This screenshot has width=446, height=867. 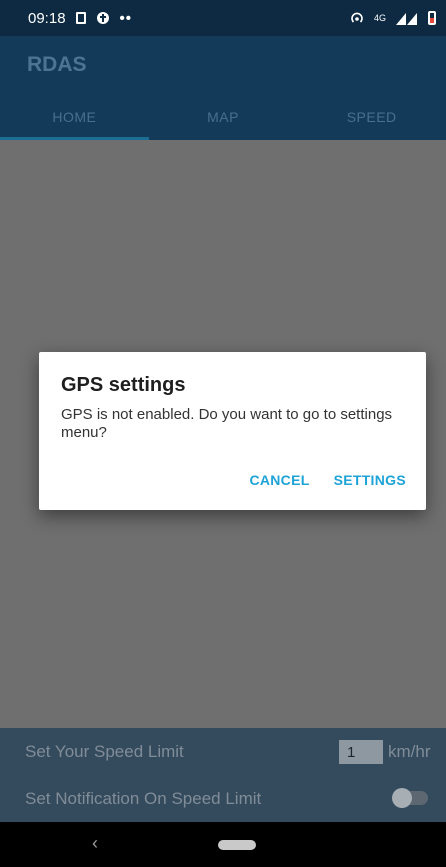 I want to click on status-right: 4G, so click(x=393, y=18).